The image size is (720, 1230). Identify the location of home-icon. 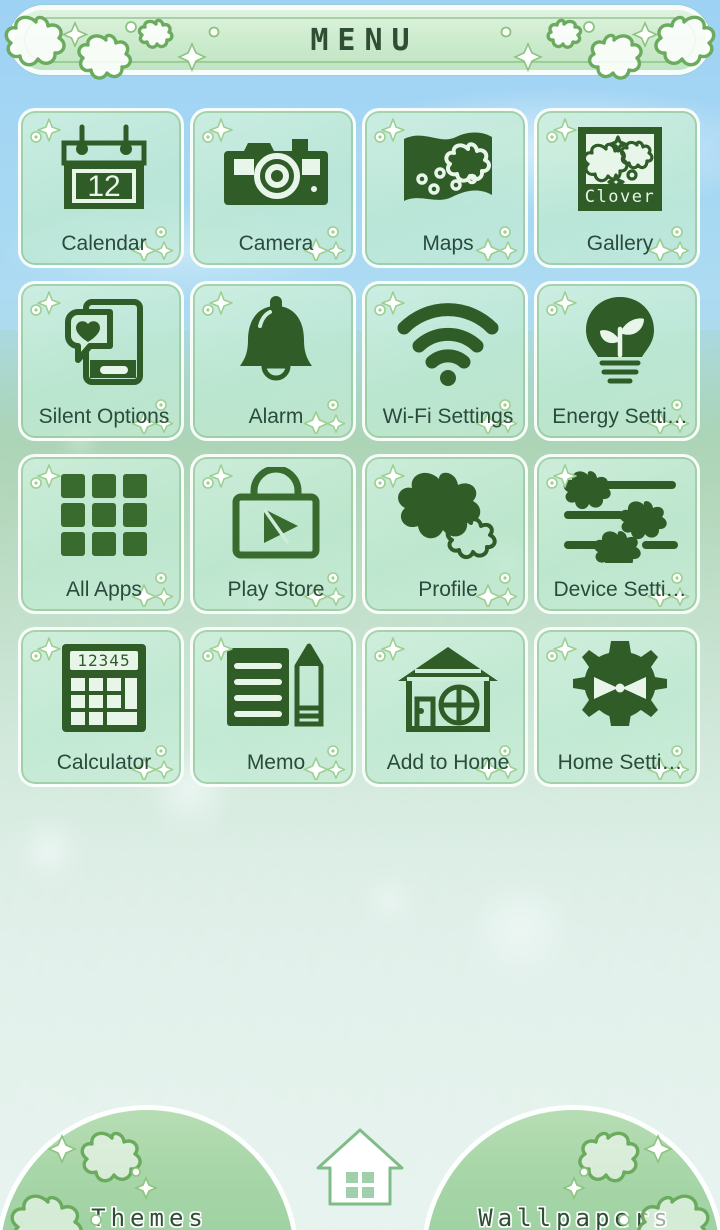
(360, 1167).